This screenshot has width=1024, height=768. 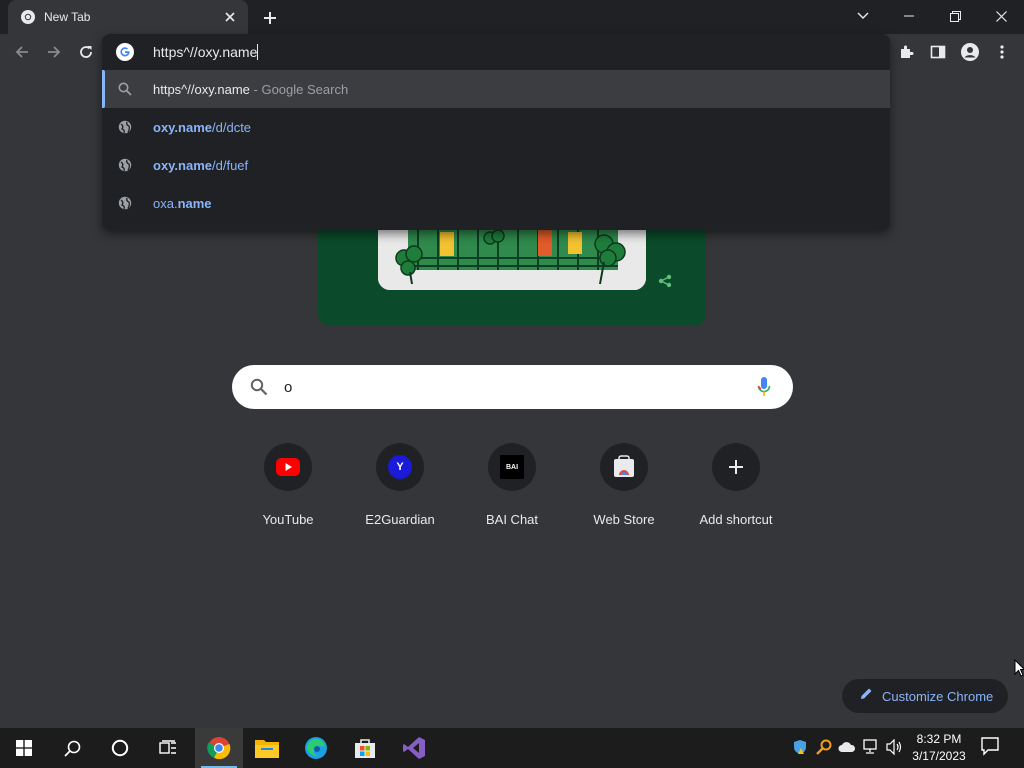 What do you see at coordinates (496, 203) in the screenshot?
I see `suggestion-url: oxa.name` at bounding box center [496, 203].